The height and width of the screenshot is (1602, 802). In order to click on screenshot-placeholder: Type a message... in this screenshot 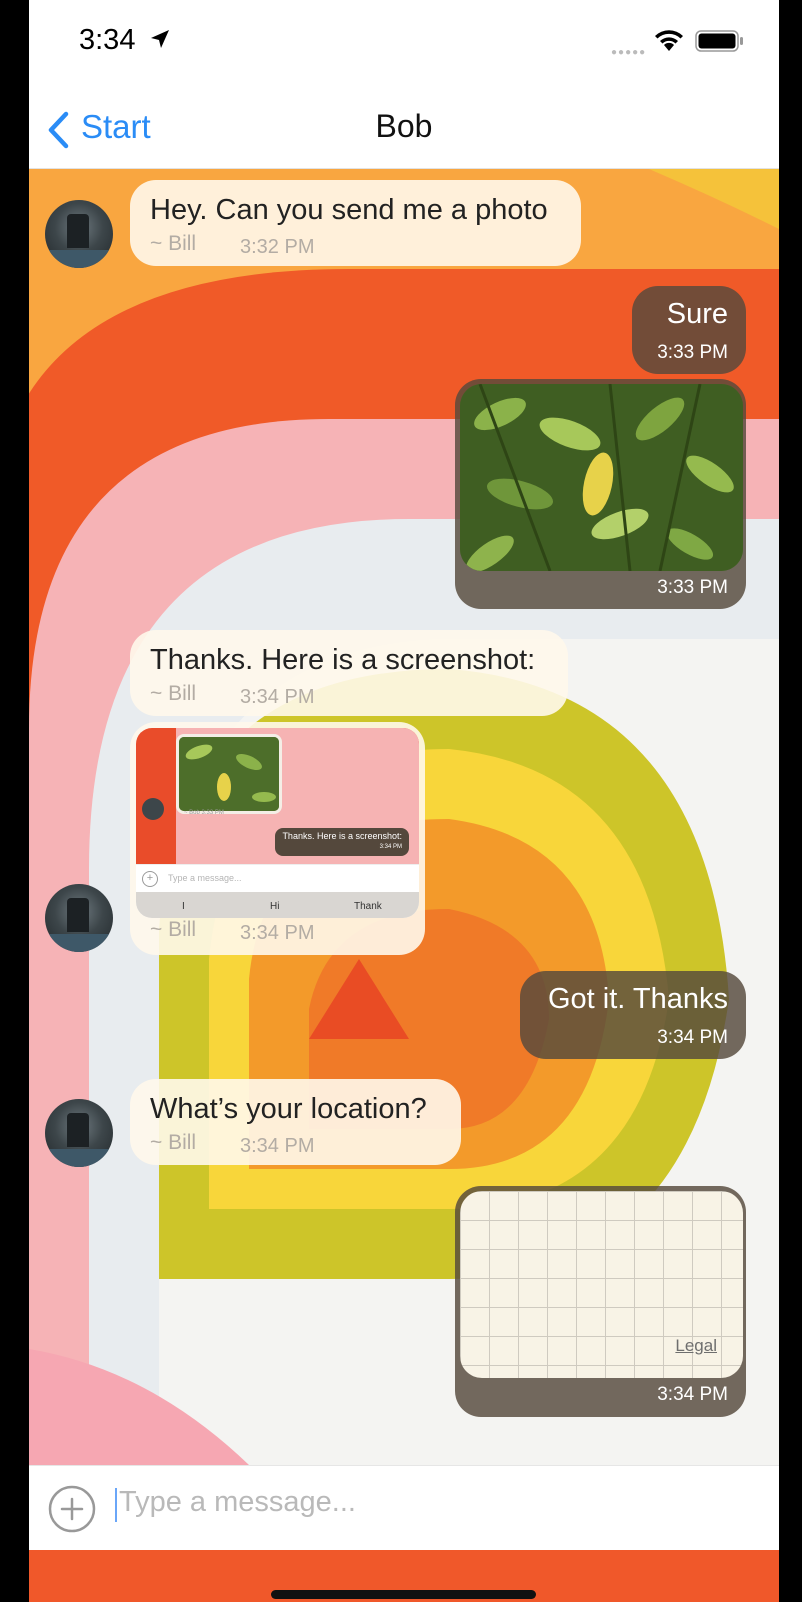, I will do `click(205, 878)`.